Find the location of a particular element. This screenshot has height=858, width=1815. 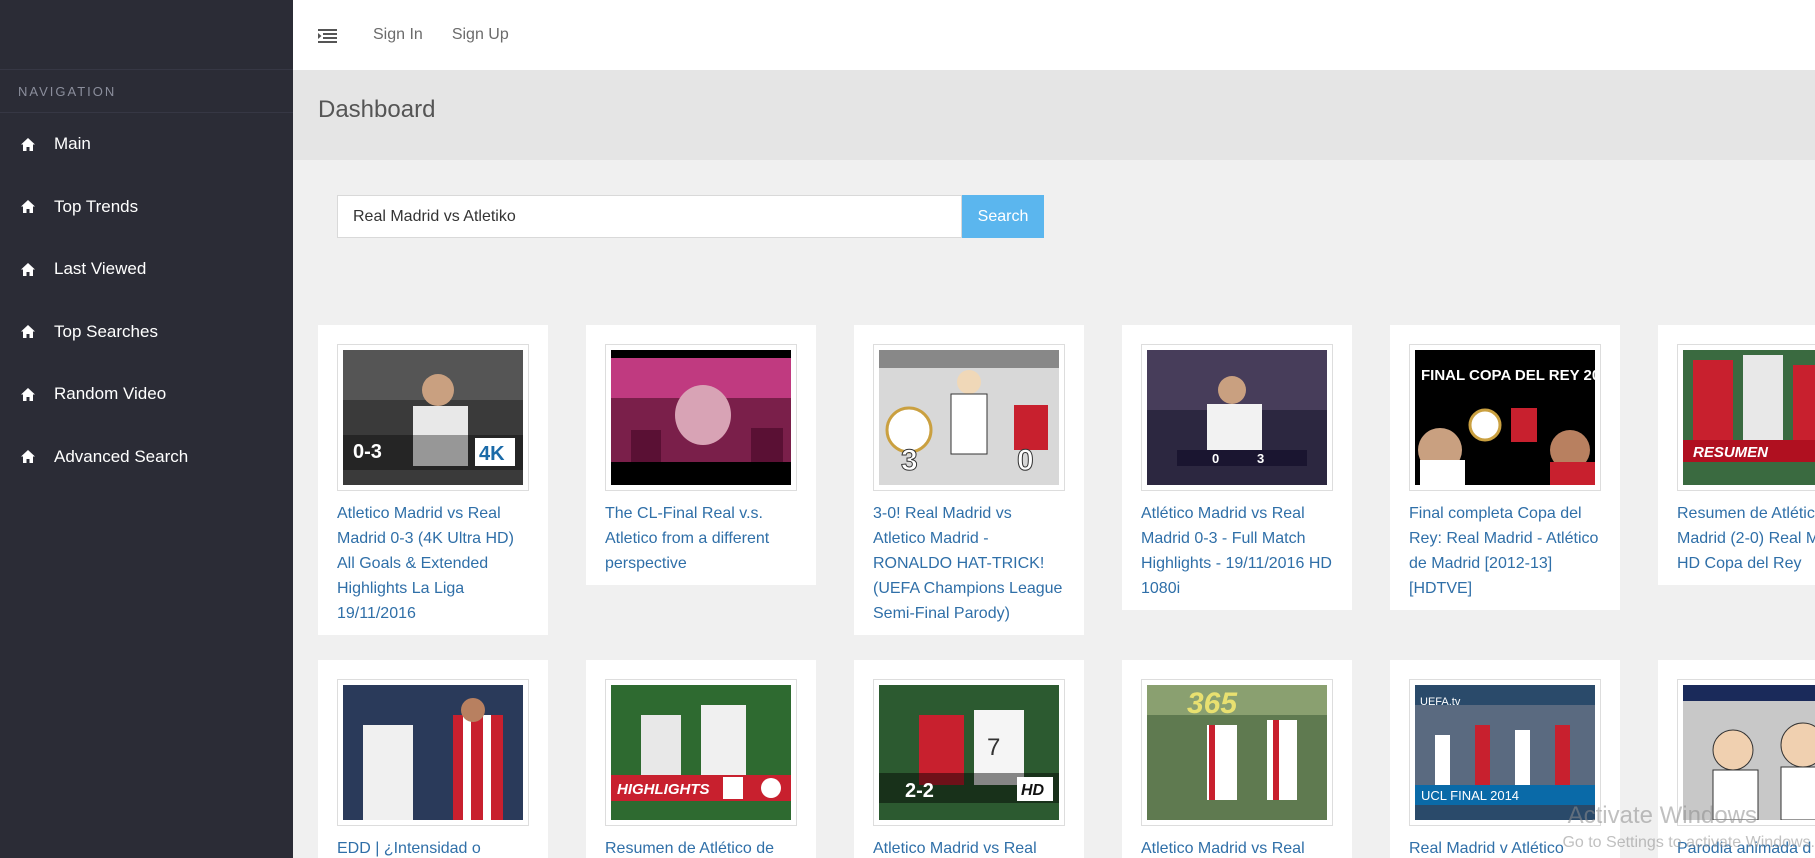

video-card: EDD | ¿Intensidad o is located at coordinates (433, 759).